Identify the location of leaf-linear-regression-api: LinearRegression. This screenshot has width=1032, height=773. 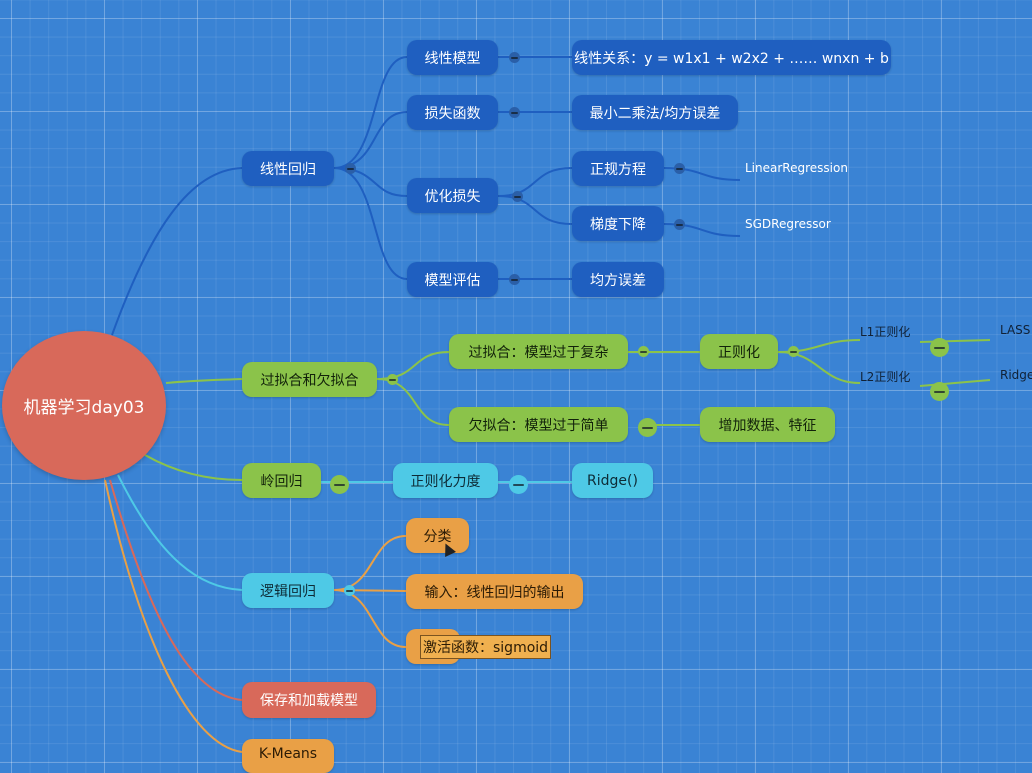
(796, 168).